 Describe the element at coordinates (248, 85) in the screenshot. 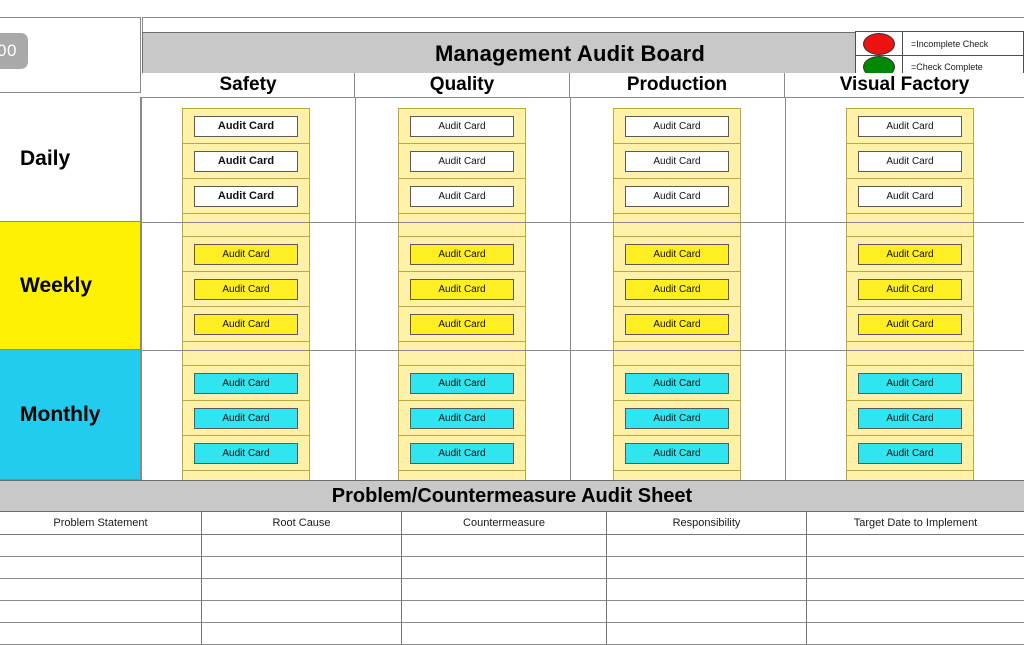

I see `column-header-safety: Safety` at that location.